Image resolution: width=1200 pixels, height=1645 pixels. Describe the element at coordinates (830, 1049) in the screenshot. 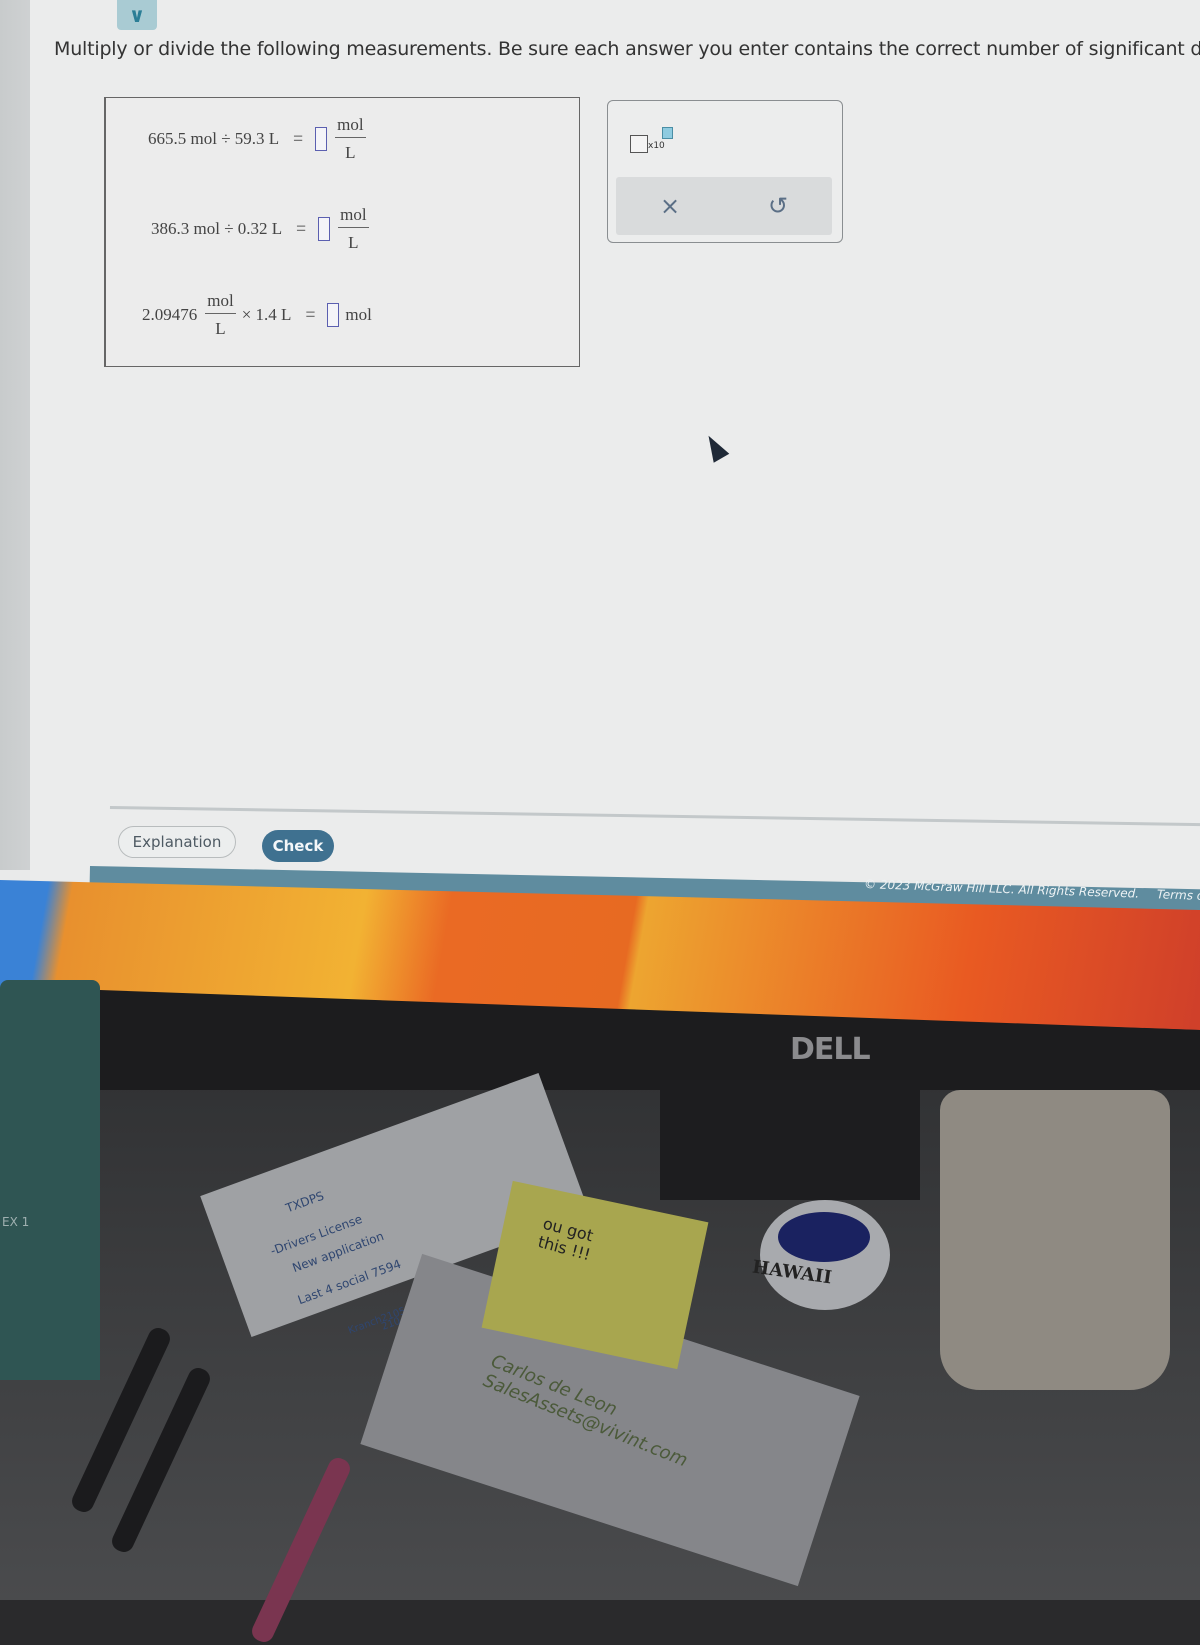

I see `monitor-brand-logo: DELL` at that location.